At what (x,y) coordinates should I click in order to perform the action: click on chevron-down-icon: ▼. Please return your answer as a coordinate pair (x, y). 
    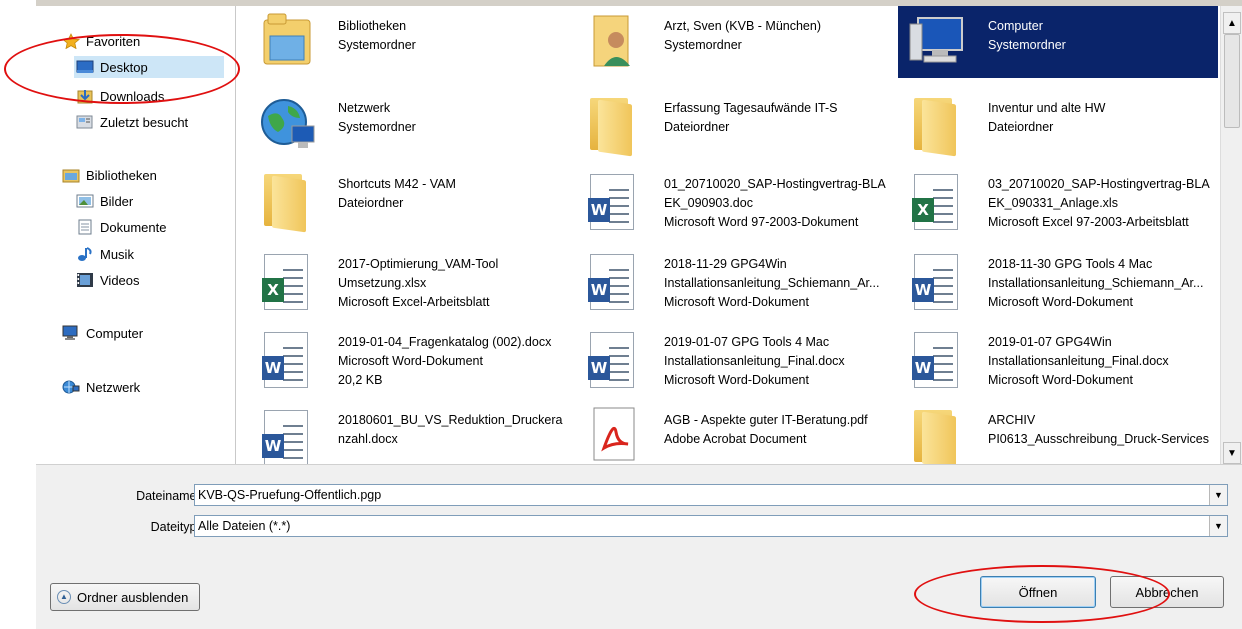
    Looking at the image, I should click on (1218, 526).